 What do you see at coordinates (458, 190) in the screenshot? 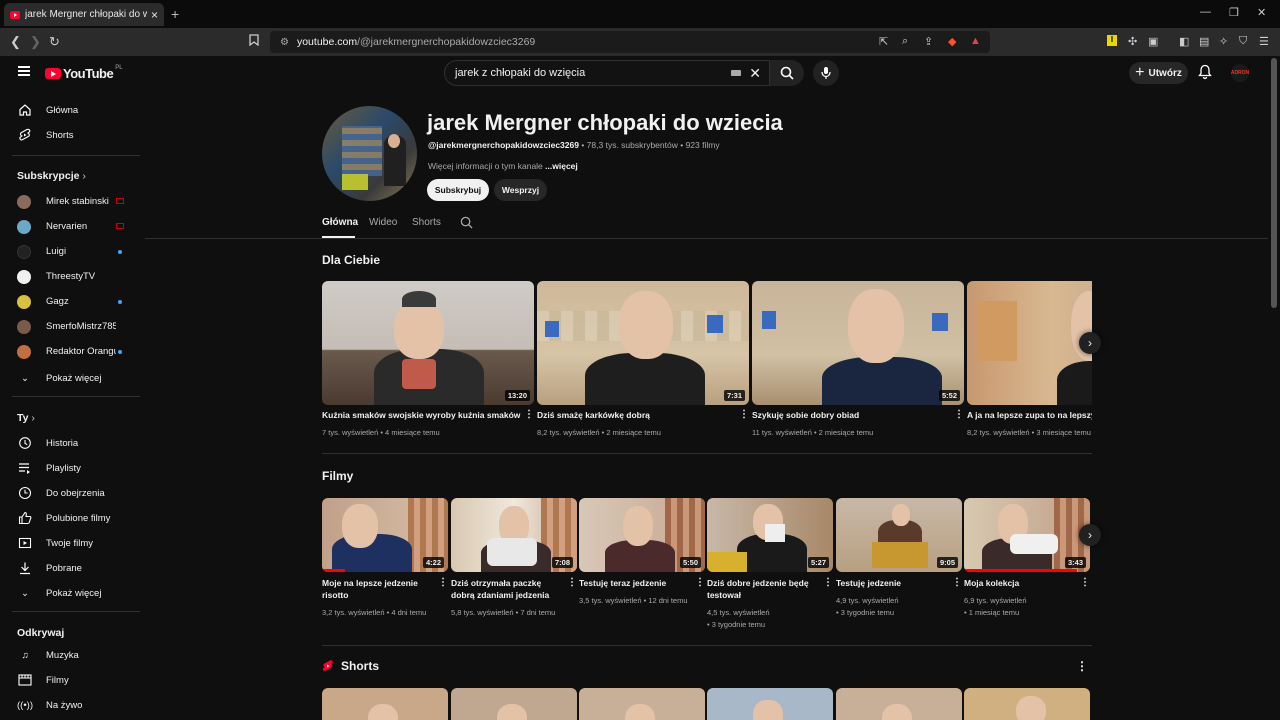
I see `subscribe-button: Subskrybuj` at bounding box center [458, 190].